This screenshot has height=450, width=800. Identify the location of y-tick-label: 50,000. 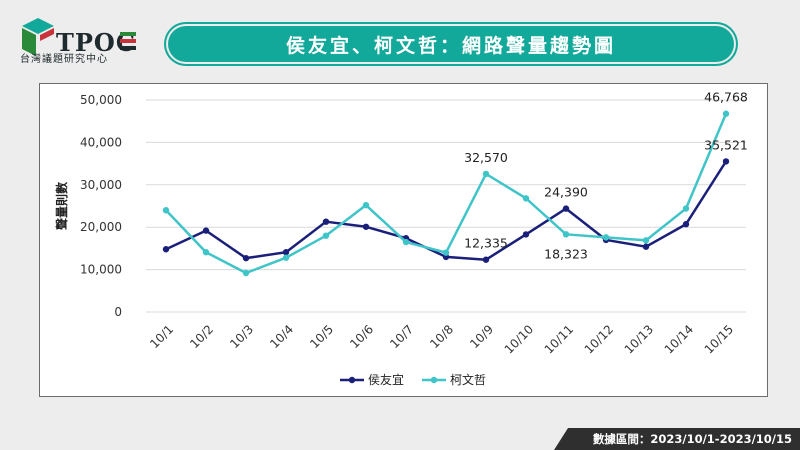
(101, 100).